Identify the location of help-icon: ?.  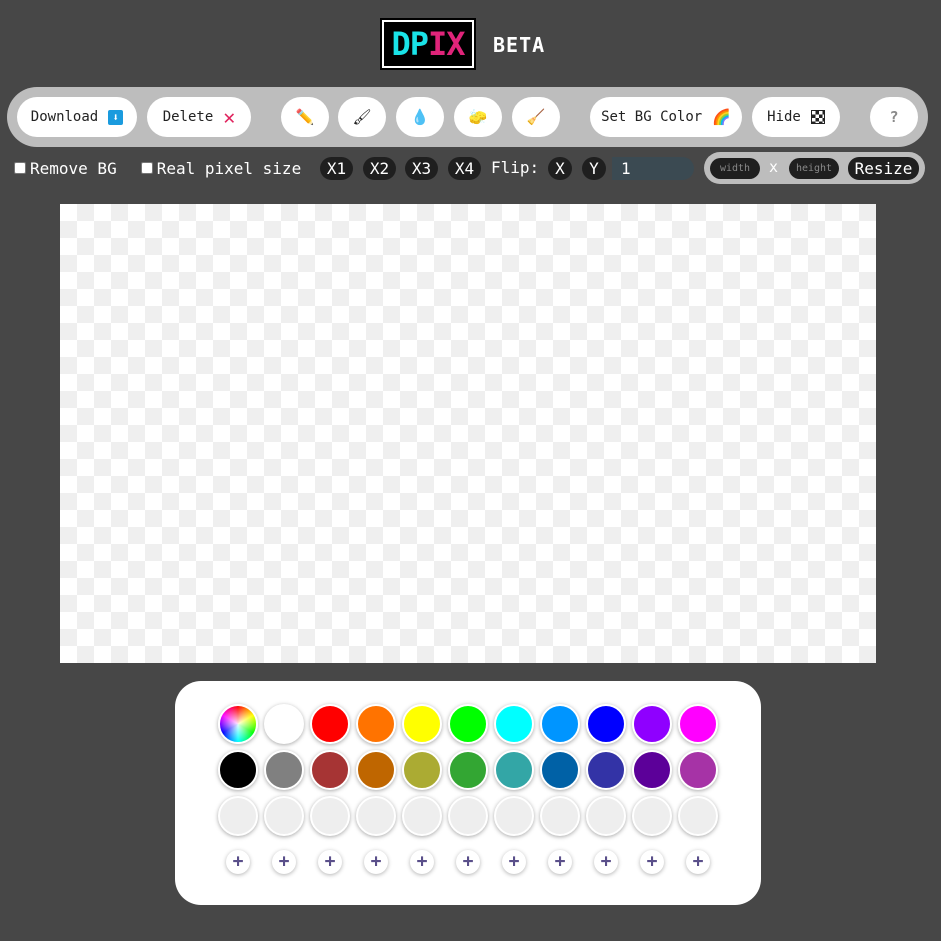
(894, 117).